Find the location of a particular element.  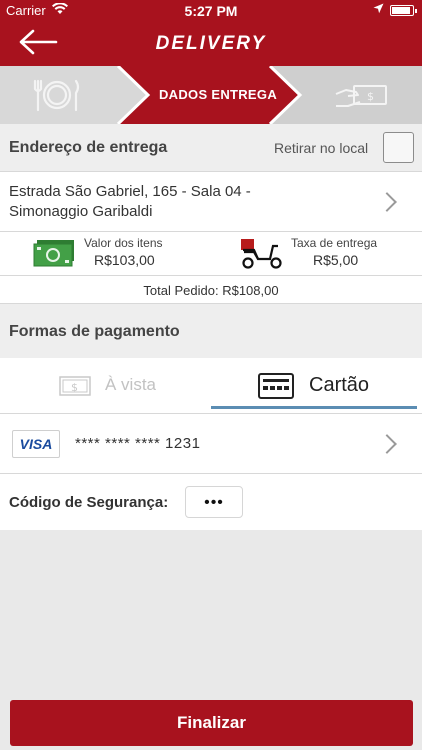

location-arrow-icon is located at coordinates (378, 10).